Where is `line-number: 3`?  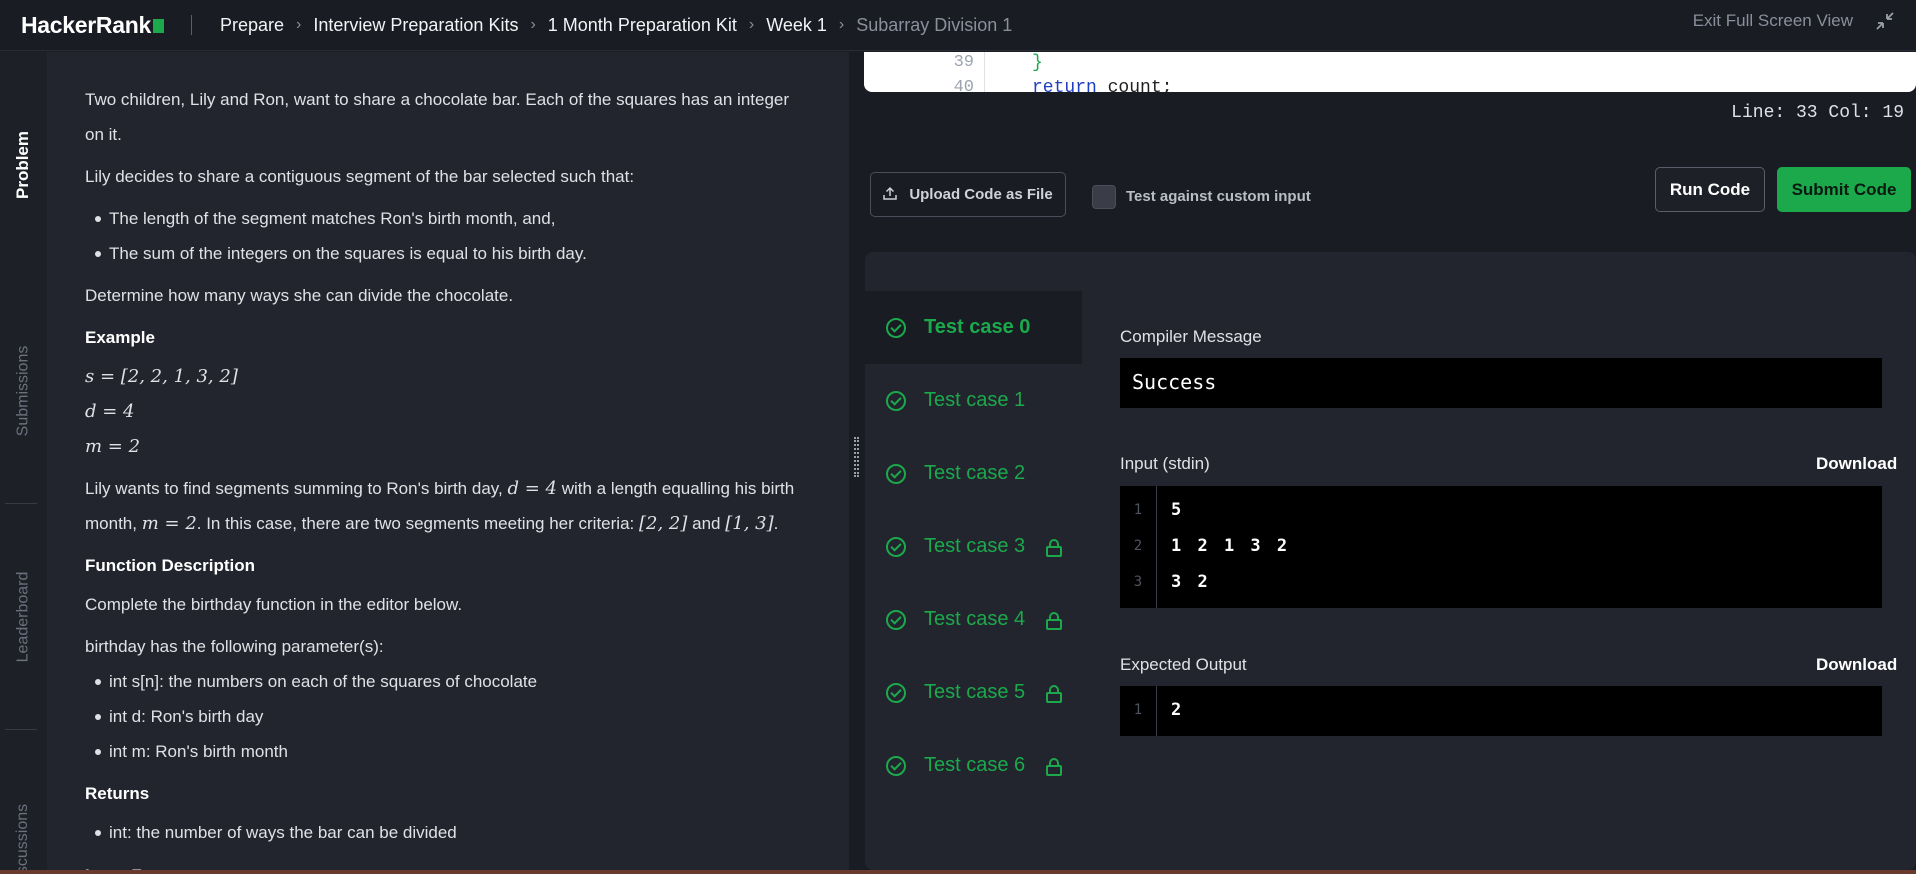
line-number: 3 is located at coordinates (1138, 582).